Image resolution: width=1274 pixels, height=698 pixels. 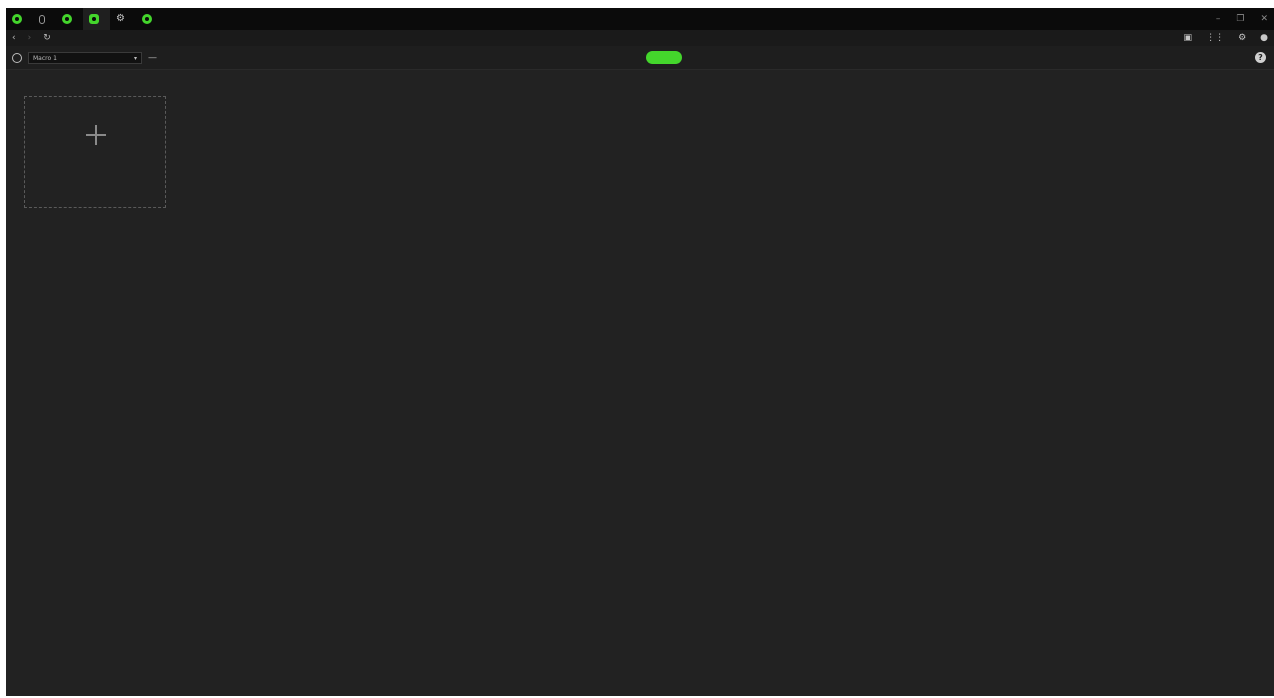 I want to click on minimize-icon: –, so click(x=1218, y=19).